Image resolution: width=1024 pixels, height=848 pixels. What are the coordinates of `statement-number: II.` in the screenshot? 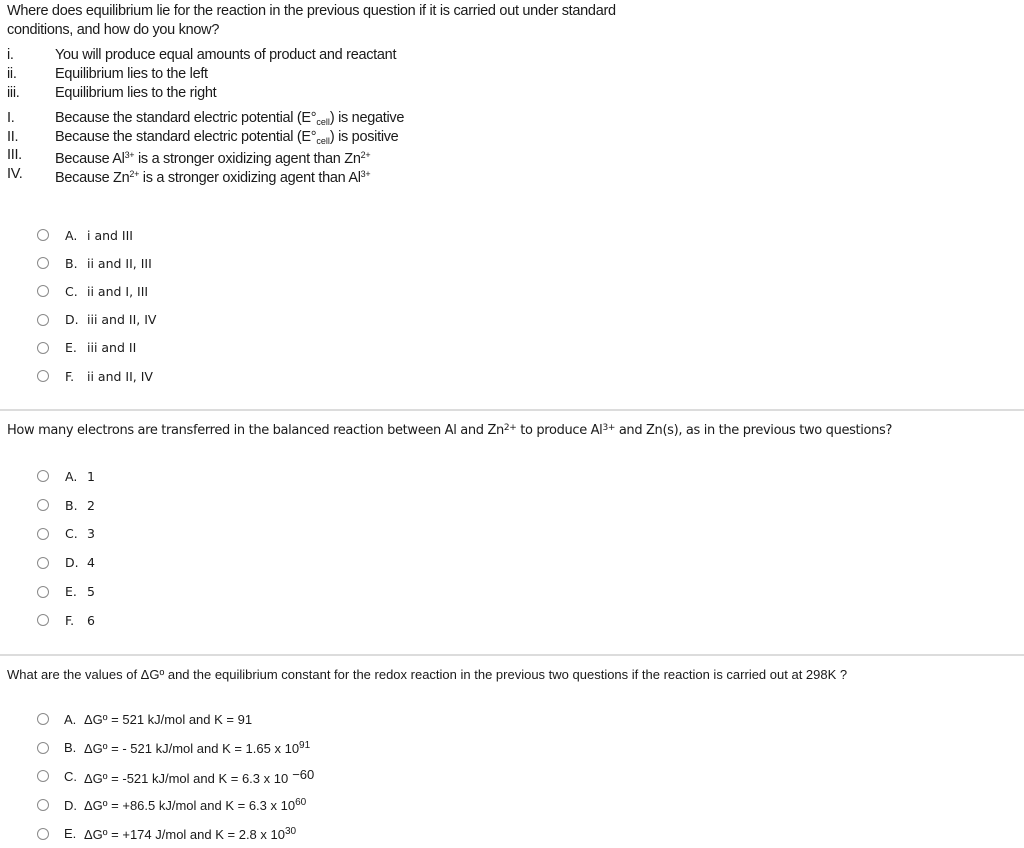 It's located at (13, 136).